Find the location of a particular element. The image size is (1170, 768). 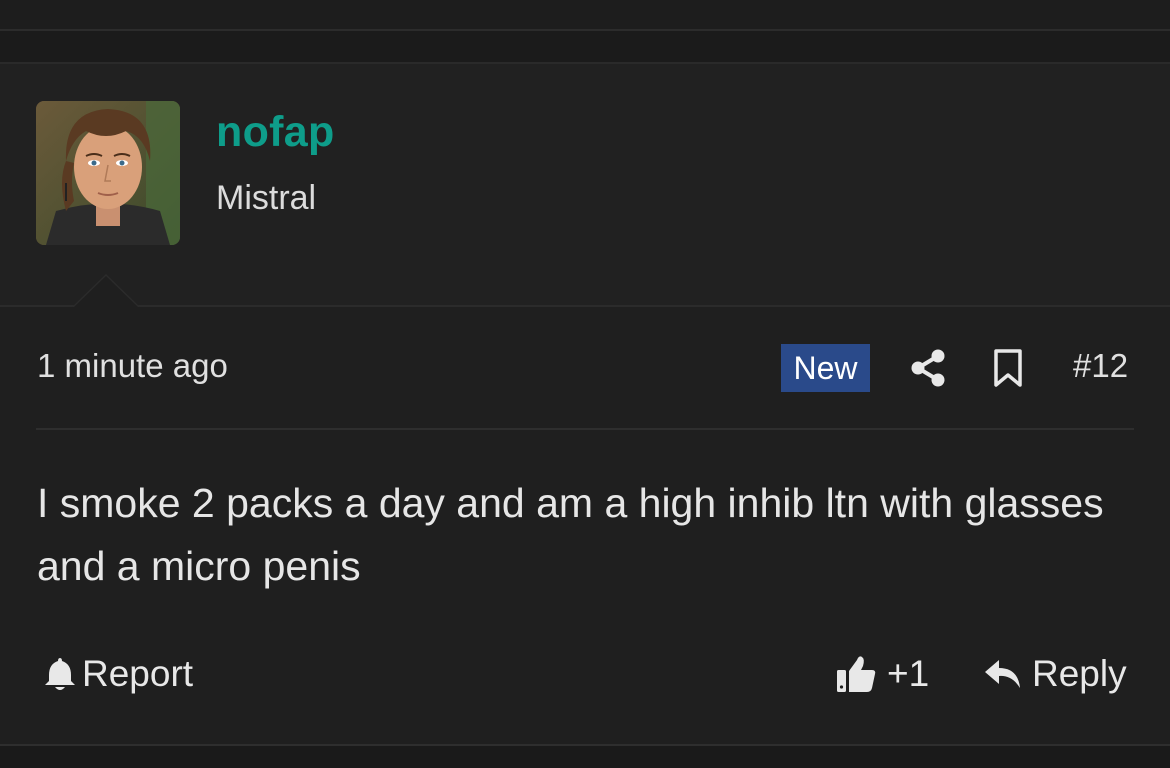

thumbs-up-icon is located at coordinates (856, 674).